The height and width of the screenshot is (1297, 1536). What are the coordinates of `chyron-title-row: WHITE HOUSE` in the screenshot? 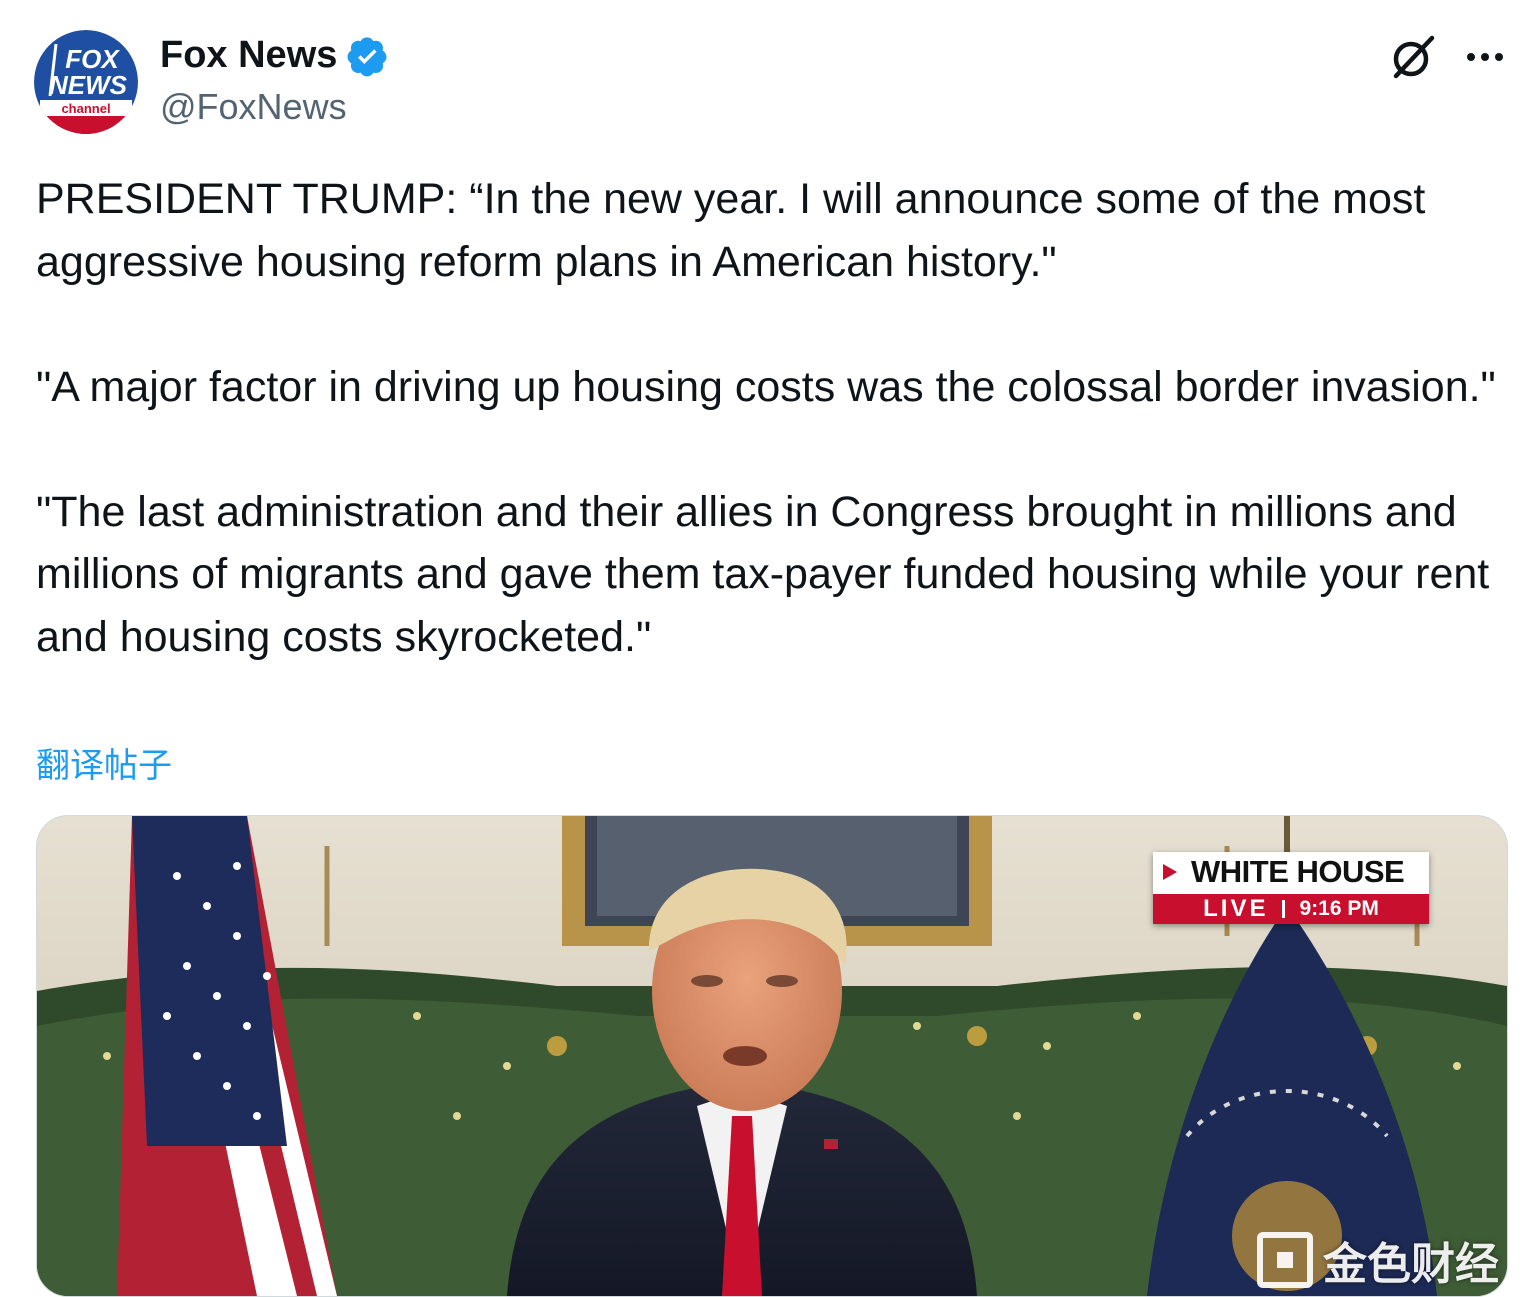 It's located at (1291, 872).